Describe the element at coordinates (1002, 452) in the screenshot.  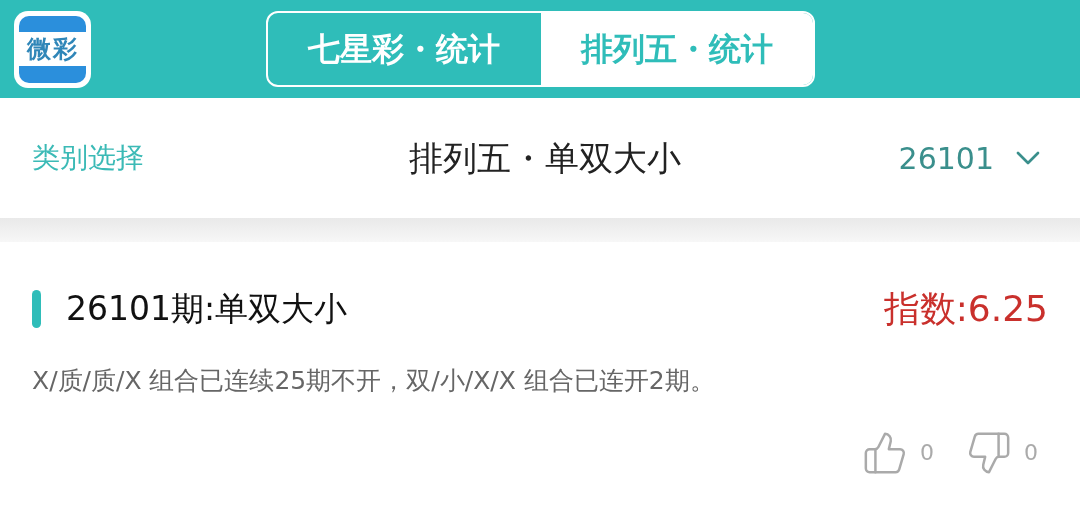
I see `dislike-button: 0` at that location.